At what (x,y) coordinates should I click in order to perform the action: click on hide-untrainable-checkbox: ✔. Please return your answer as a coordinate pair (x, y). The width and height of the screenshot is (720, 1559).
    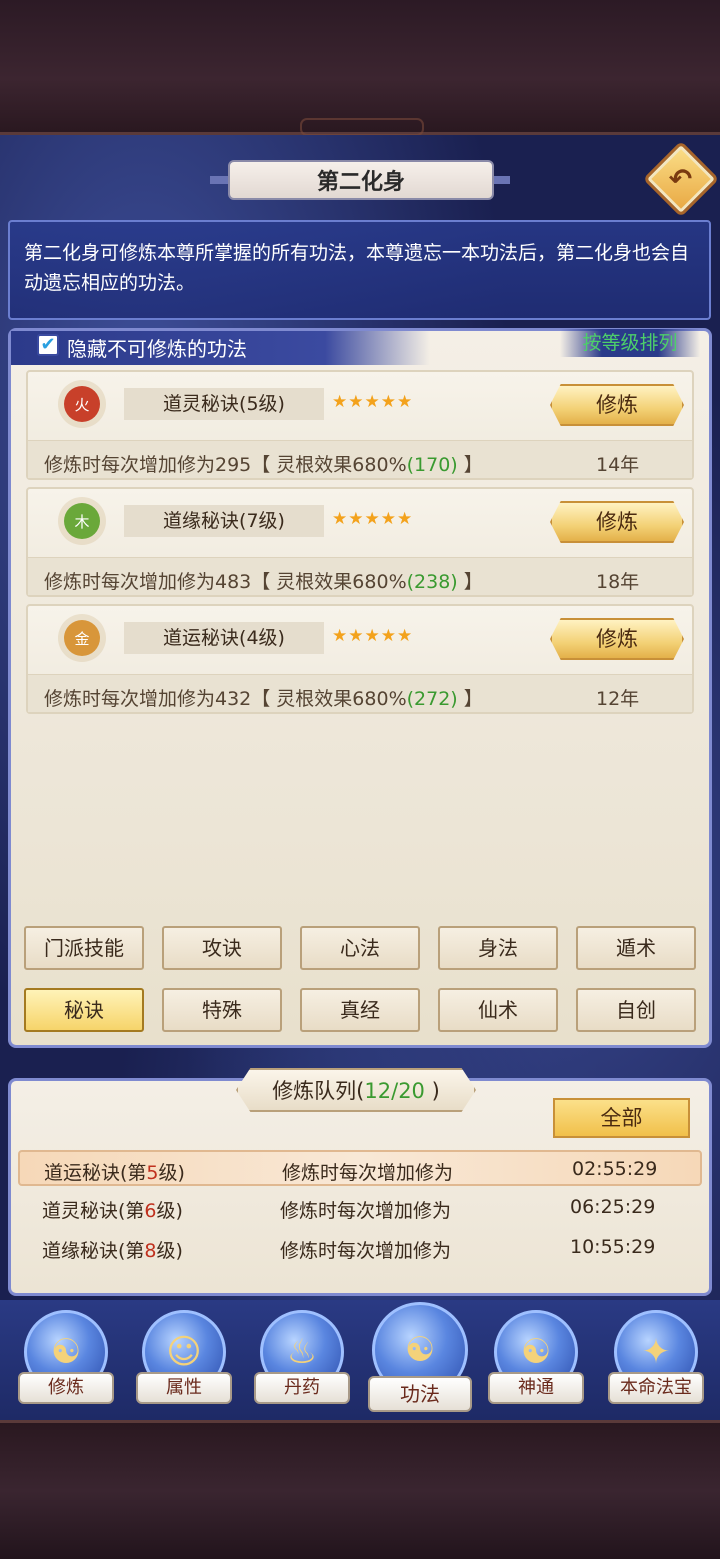
    Looking at the image, I should click on (48, 345).